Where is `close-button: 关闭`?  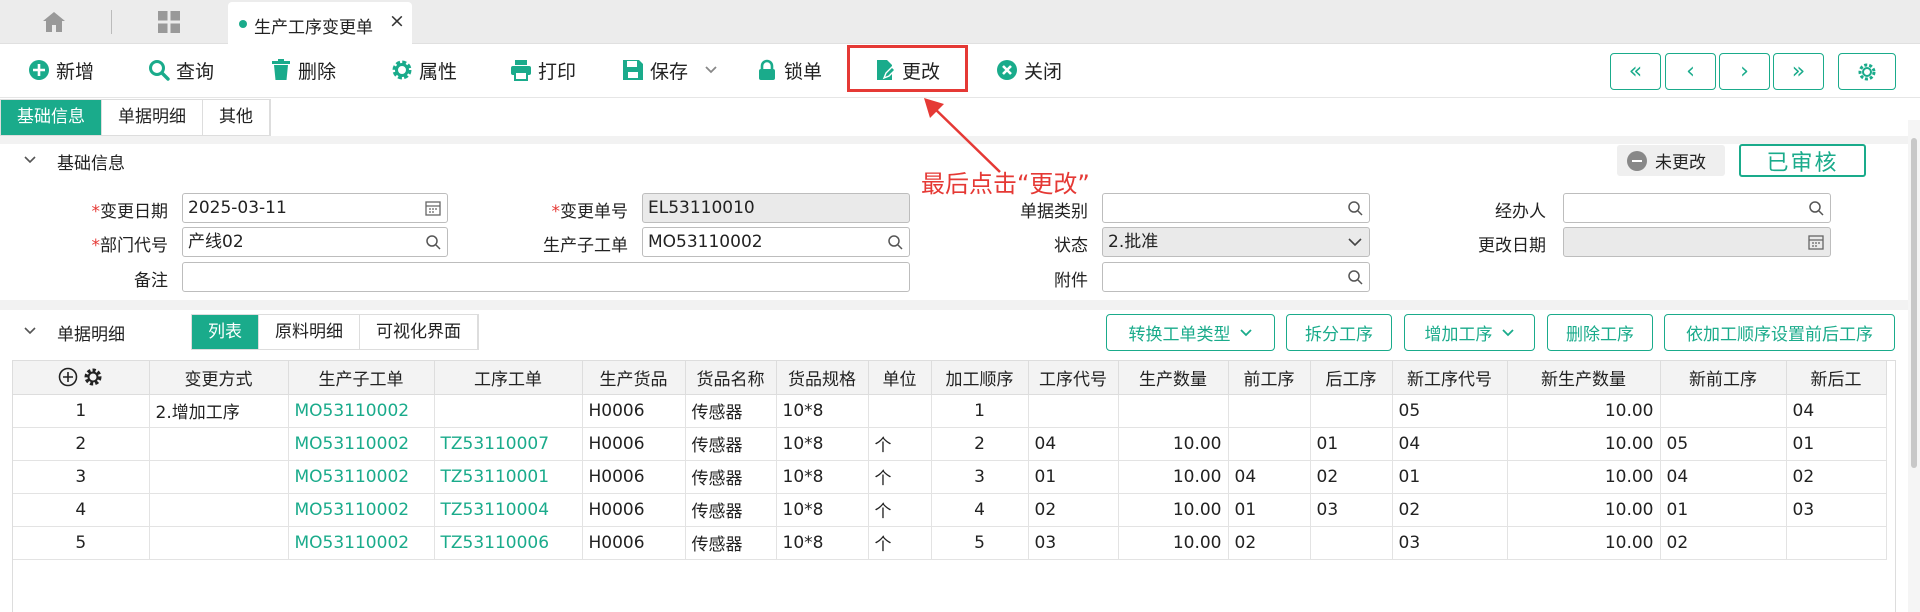 close-button: 关闭 is located at coordinates (1029, 70).